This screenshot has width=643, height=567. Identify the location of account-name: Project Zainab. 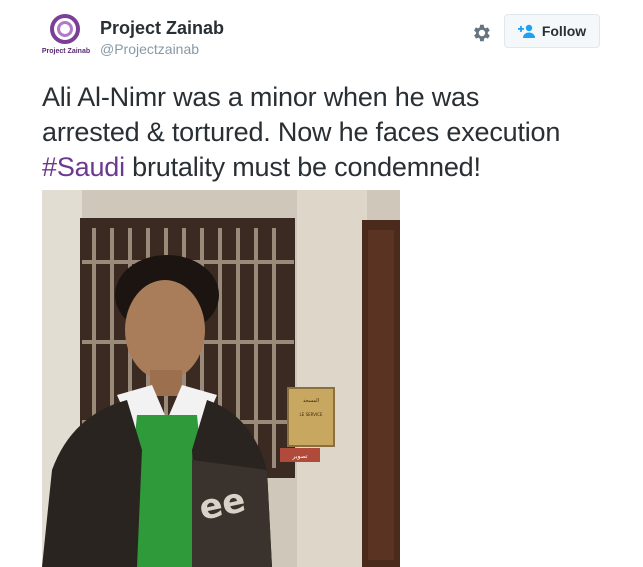
(162, 28).